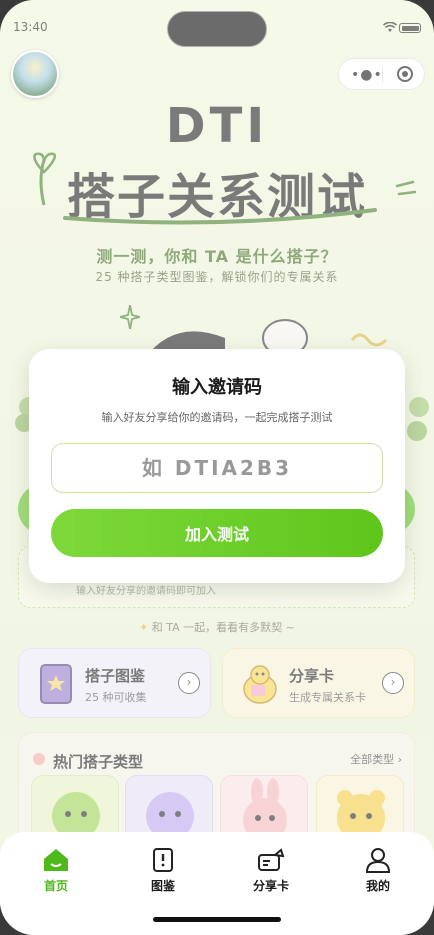 Image resolution: width=434 pixels, height=935 pixels. I want to click on share-card-icon, so click(271, 859).